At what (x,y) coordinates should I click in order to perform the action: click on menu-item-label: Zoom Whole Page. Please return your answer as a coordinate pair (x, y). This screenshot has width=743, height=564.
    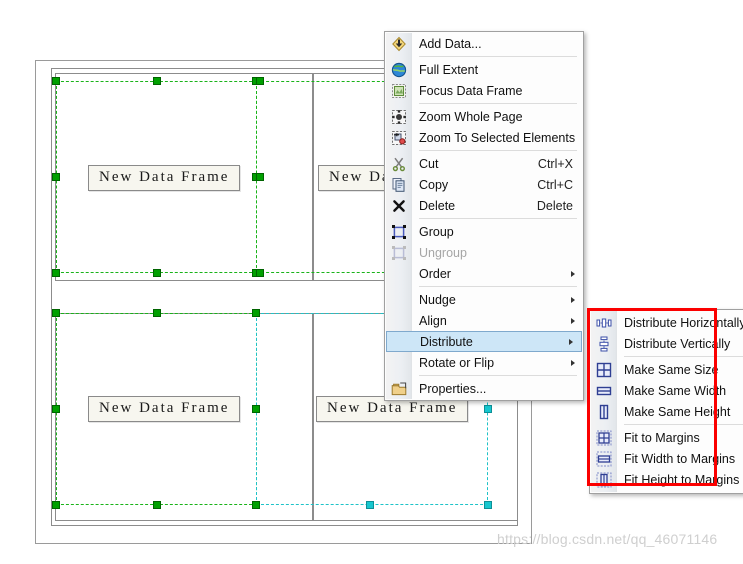
    Looking at the image, I should click on (471, 116).